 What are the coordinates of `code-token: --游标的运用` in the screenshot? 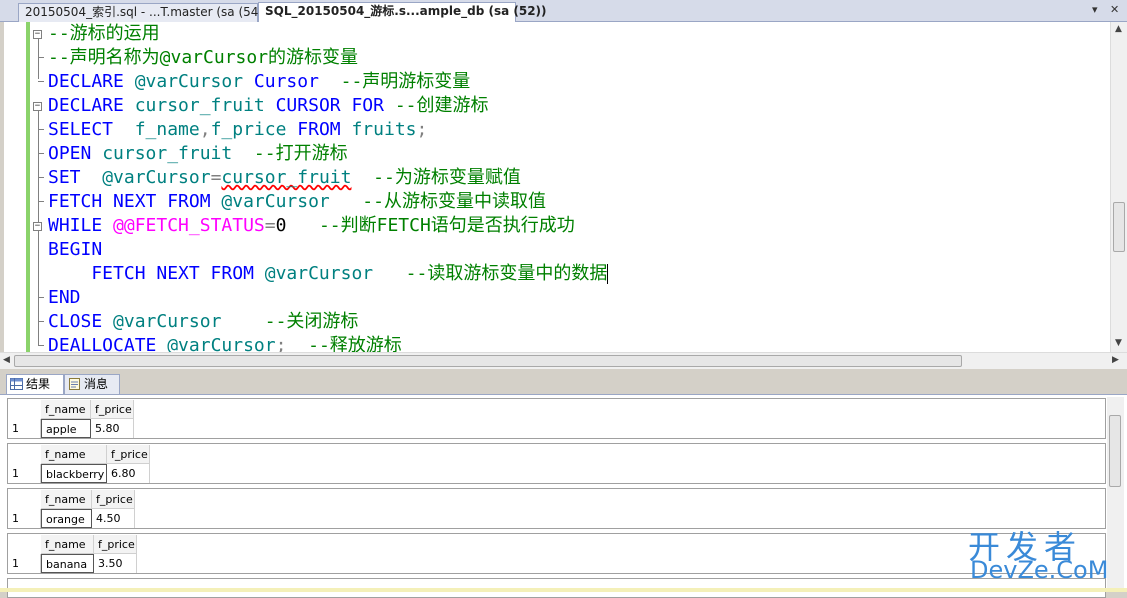 It's located at (104, 33).